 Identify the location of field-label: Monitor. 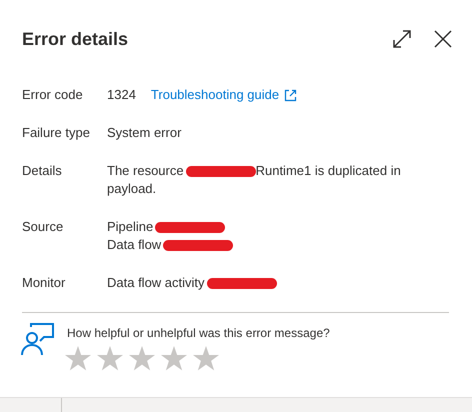
(44, 283).